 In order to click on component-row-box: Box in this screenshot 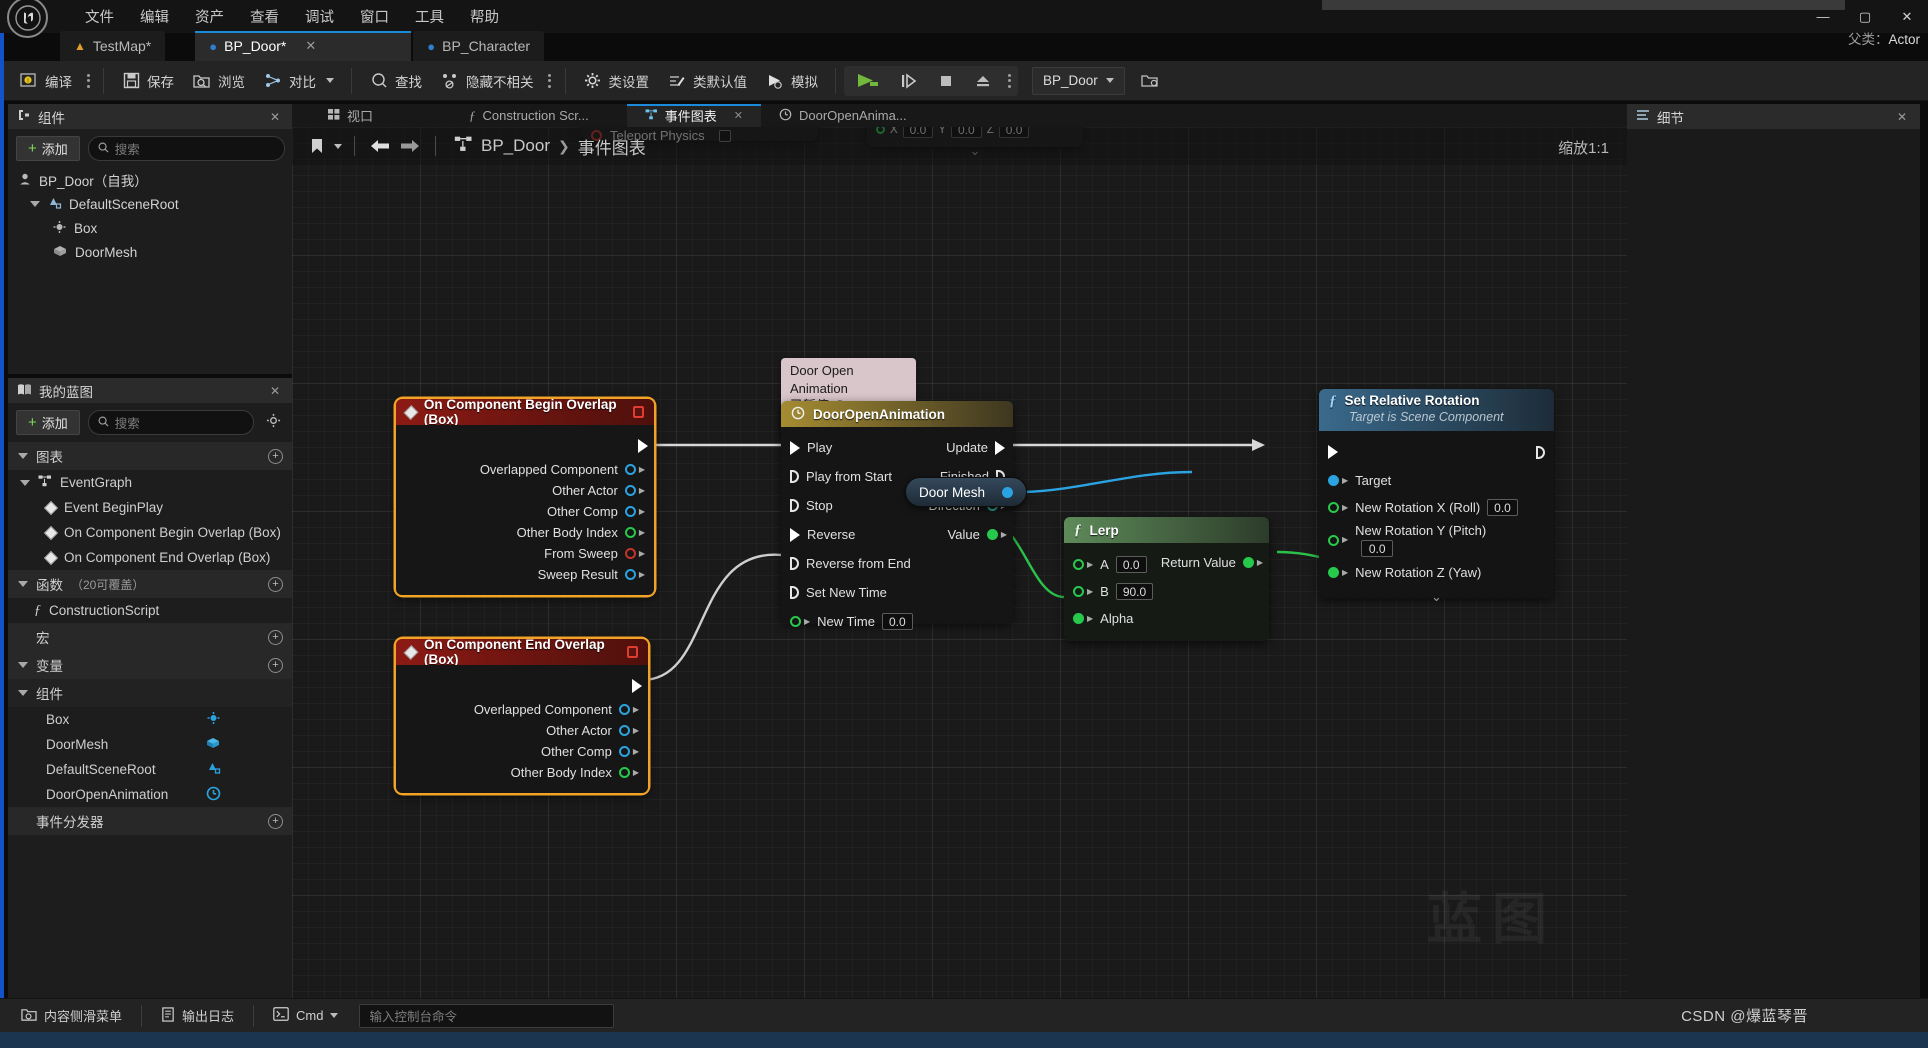, I will do `click(150, 228)`.